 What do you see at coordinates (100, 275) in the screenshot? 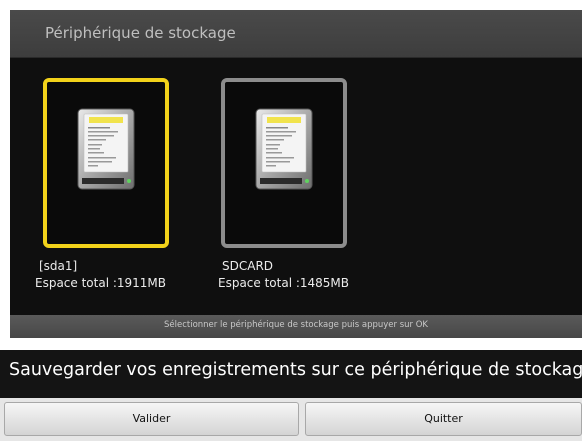
I see `device-info-sda1: [sda1] Espace total :1911MB` at bounding box center [100, 275].